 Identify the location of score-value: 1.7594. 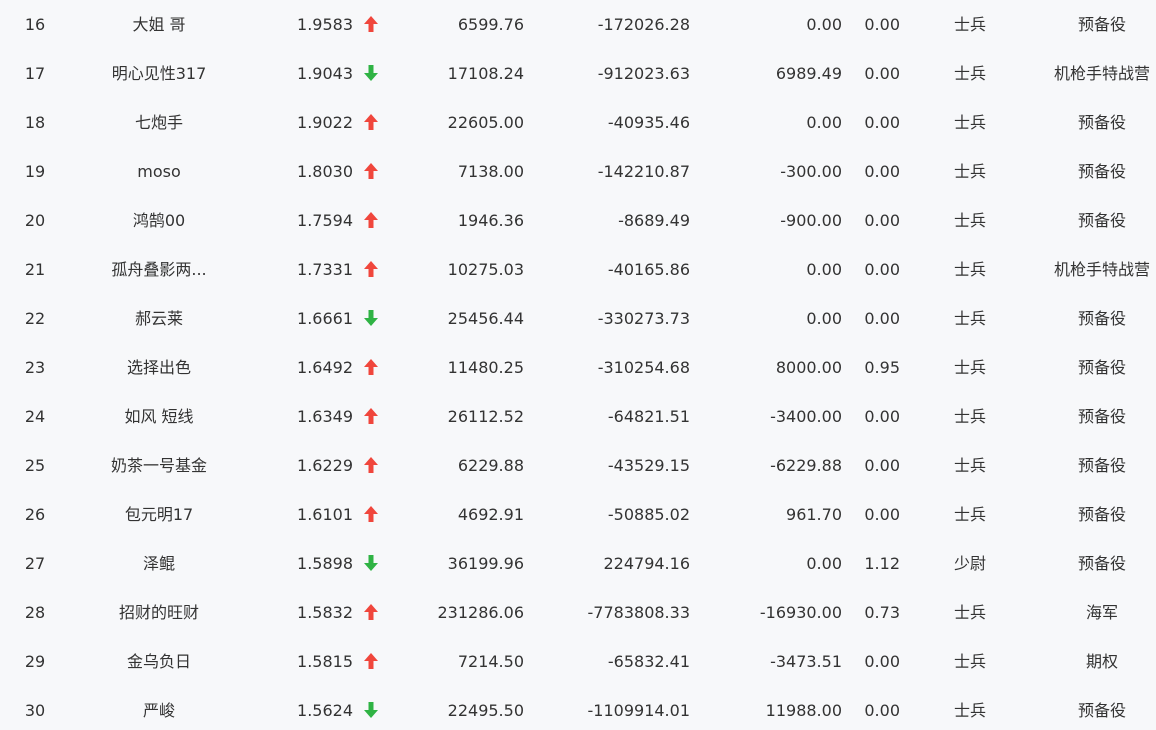
(325, 220).